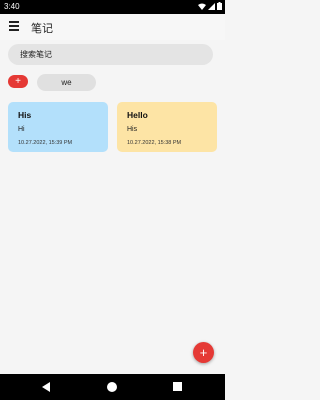  I want to click on note-body: Hi, so click(21, 129).